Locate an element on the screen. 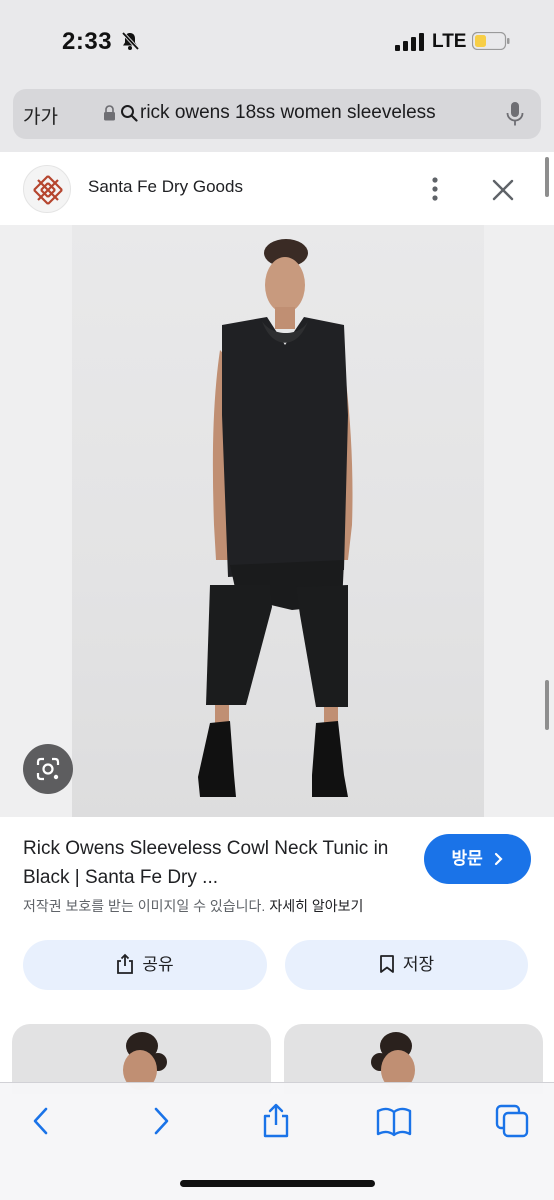 The width and height of the screenshot is (554, 1200). visit-button: 방문 is located at coordinates (477, 859).